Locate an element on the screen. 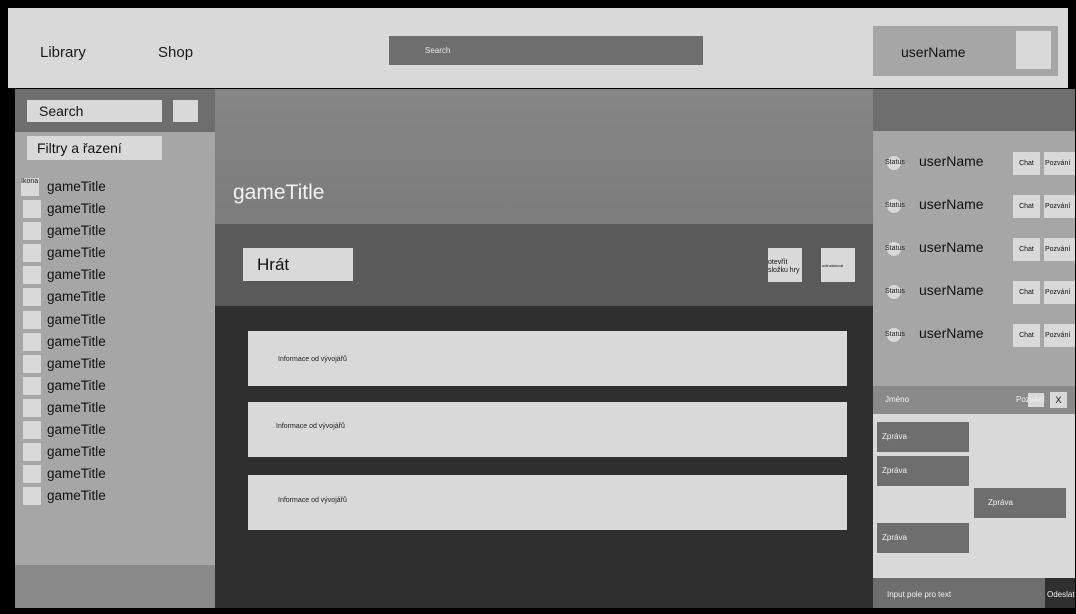 Image resolution: width=1076 pixels, height=614 pixels. nav-shop: Shop is located at coordinates (175, 52).